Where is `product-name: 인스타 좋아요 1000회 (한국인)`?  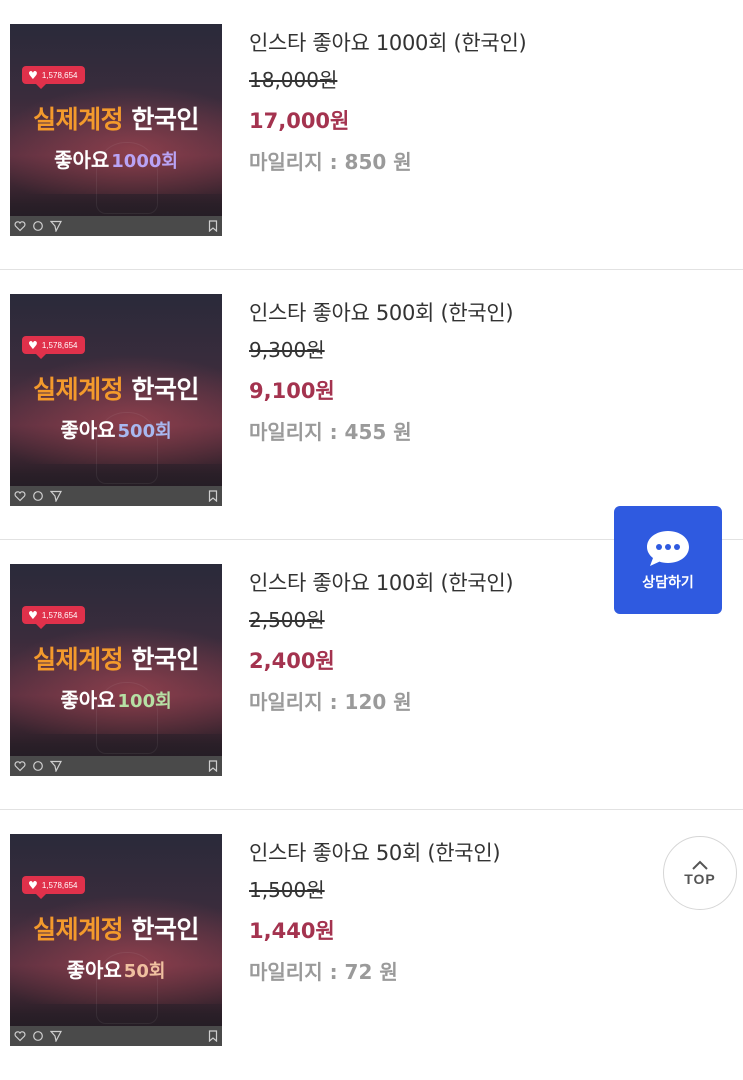
product-name: 인스타 좋아요 1000회 (한국인) is located at coordinates (388, 43).